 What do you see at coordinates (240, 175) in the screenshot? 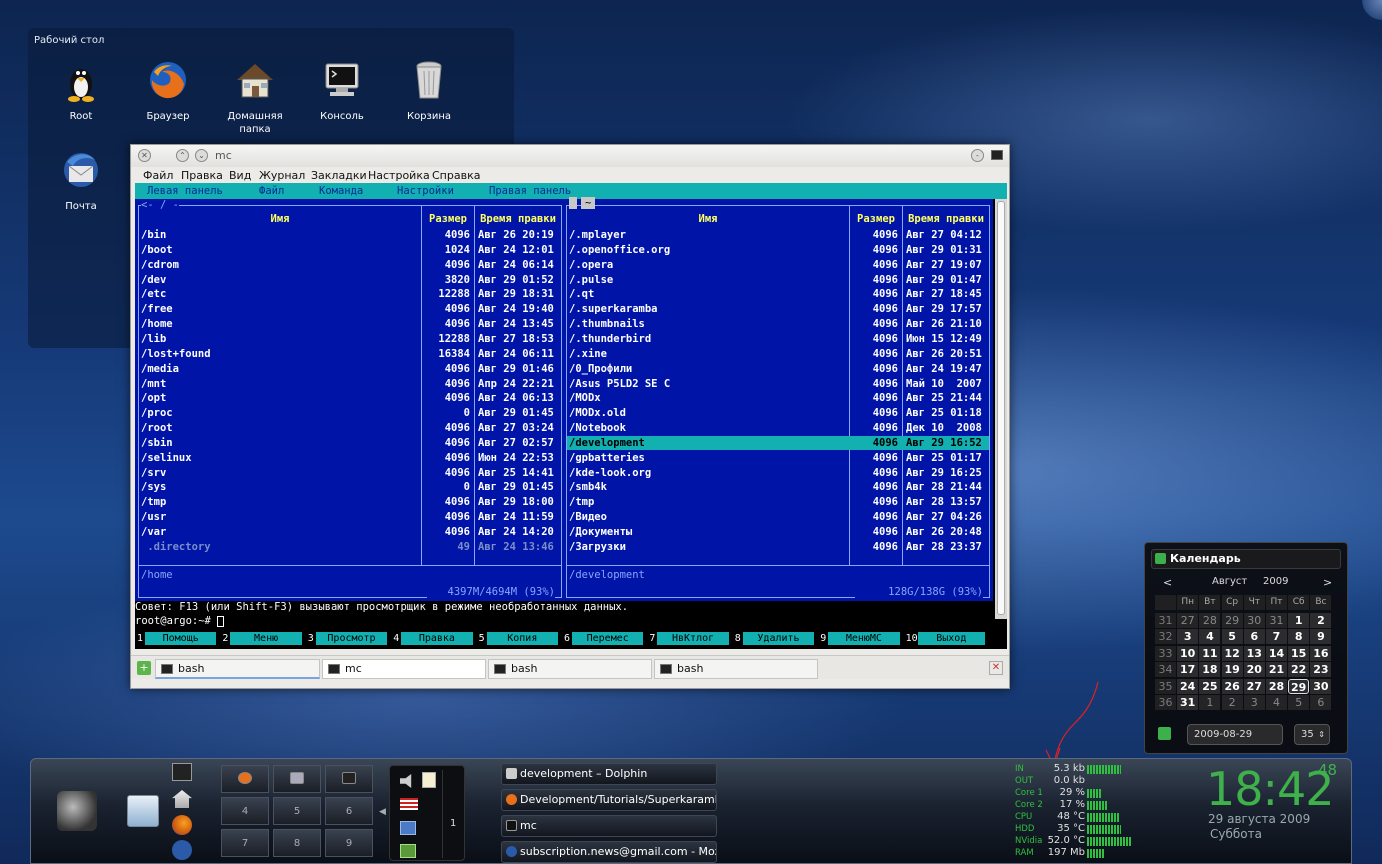
I see `menu-view: Вид` at bounding box center [240, 175].